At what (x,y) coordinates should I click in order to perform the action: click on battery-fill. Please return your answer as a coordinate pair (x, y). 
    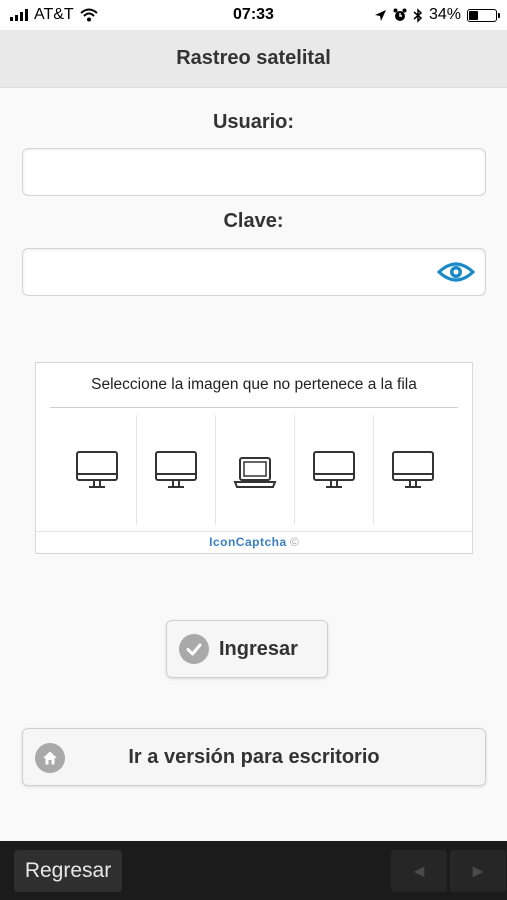
    Looking at the image, I should click on (473, 15).